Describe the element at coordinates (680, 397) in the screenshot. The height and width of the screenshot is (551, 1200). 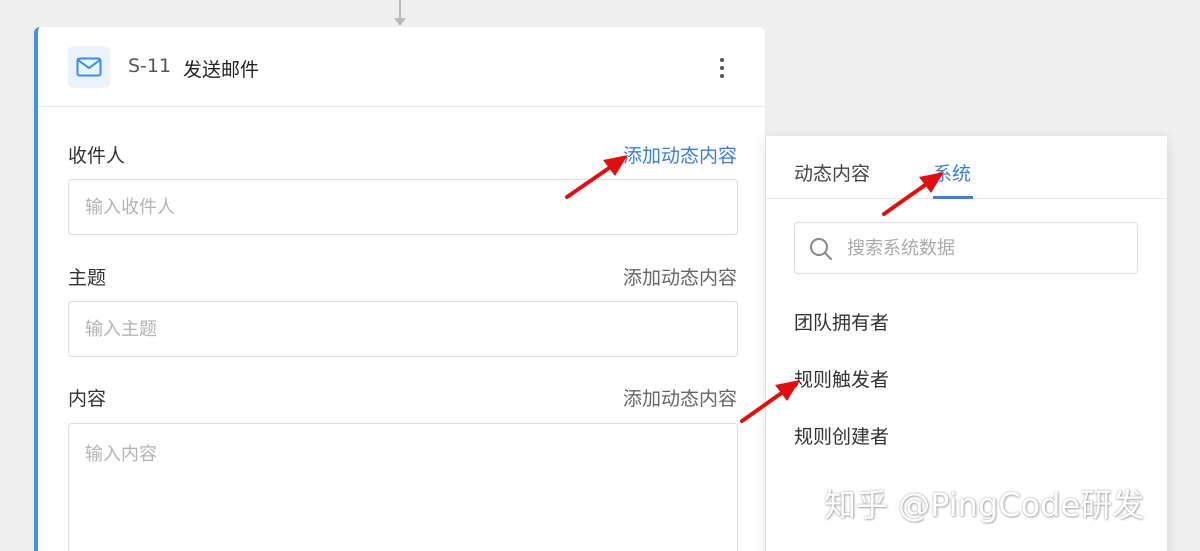
I see `content-add-dynamic-content-link: 添加动态内容` at that location.